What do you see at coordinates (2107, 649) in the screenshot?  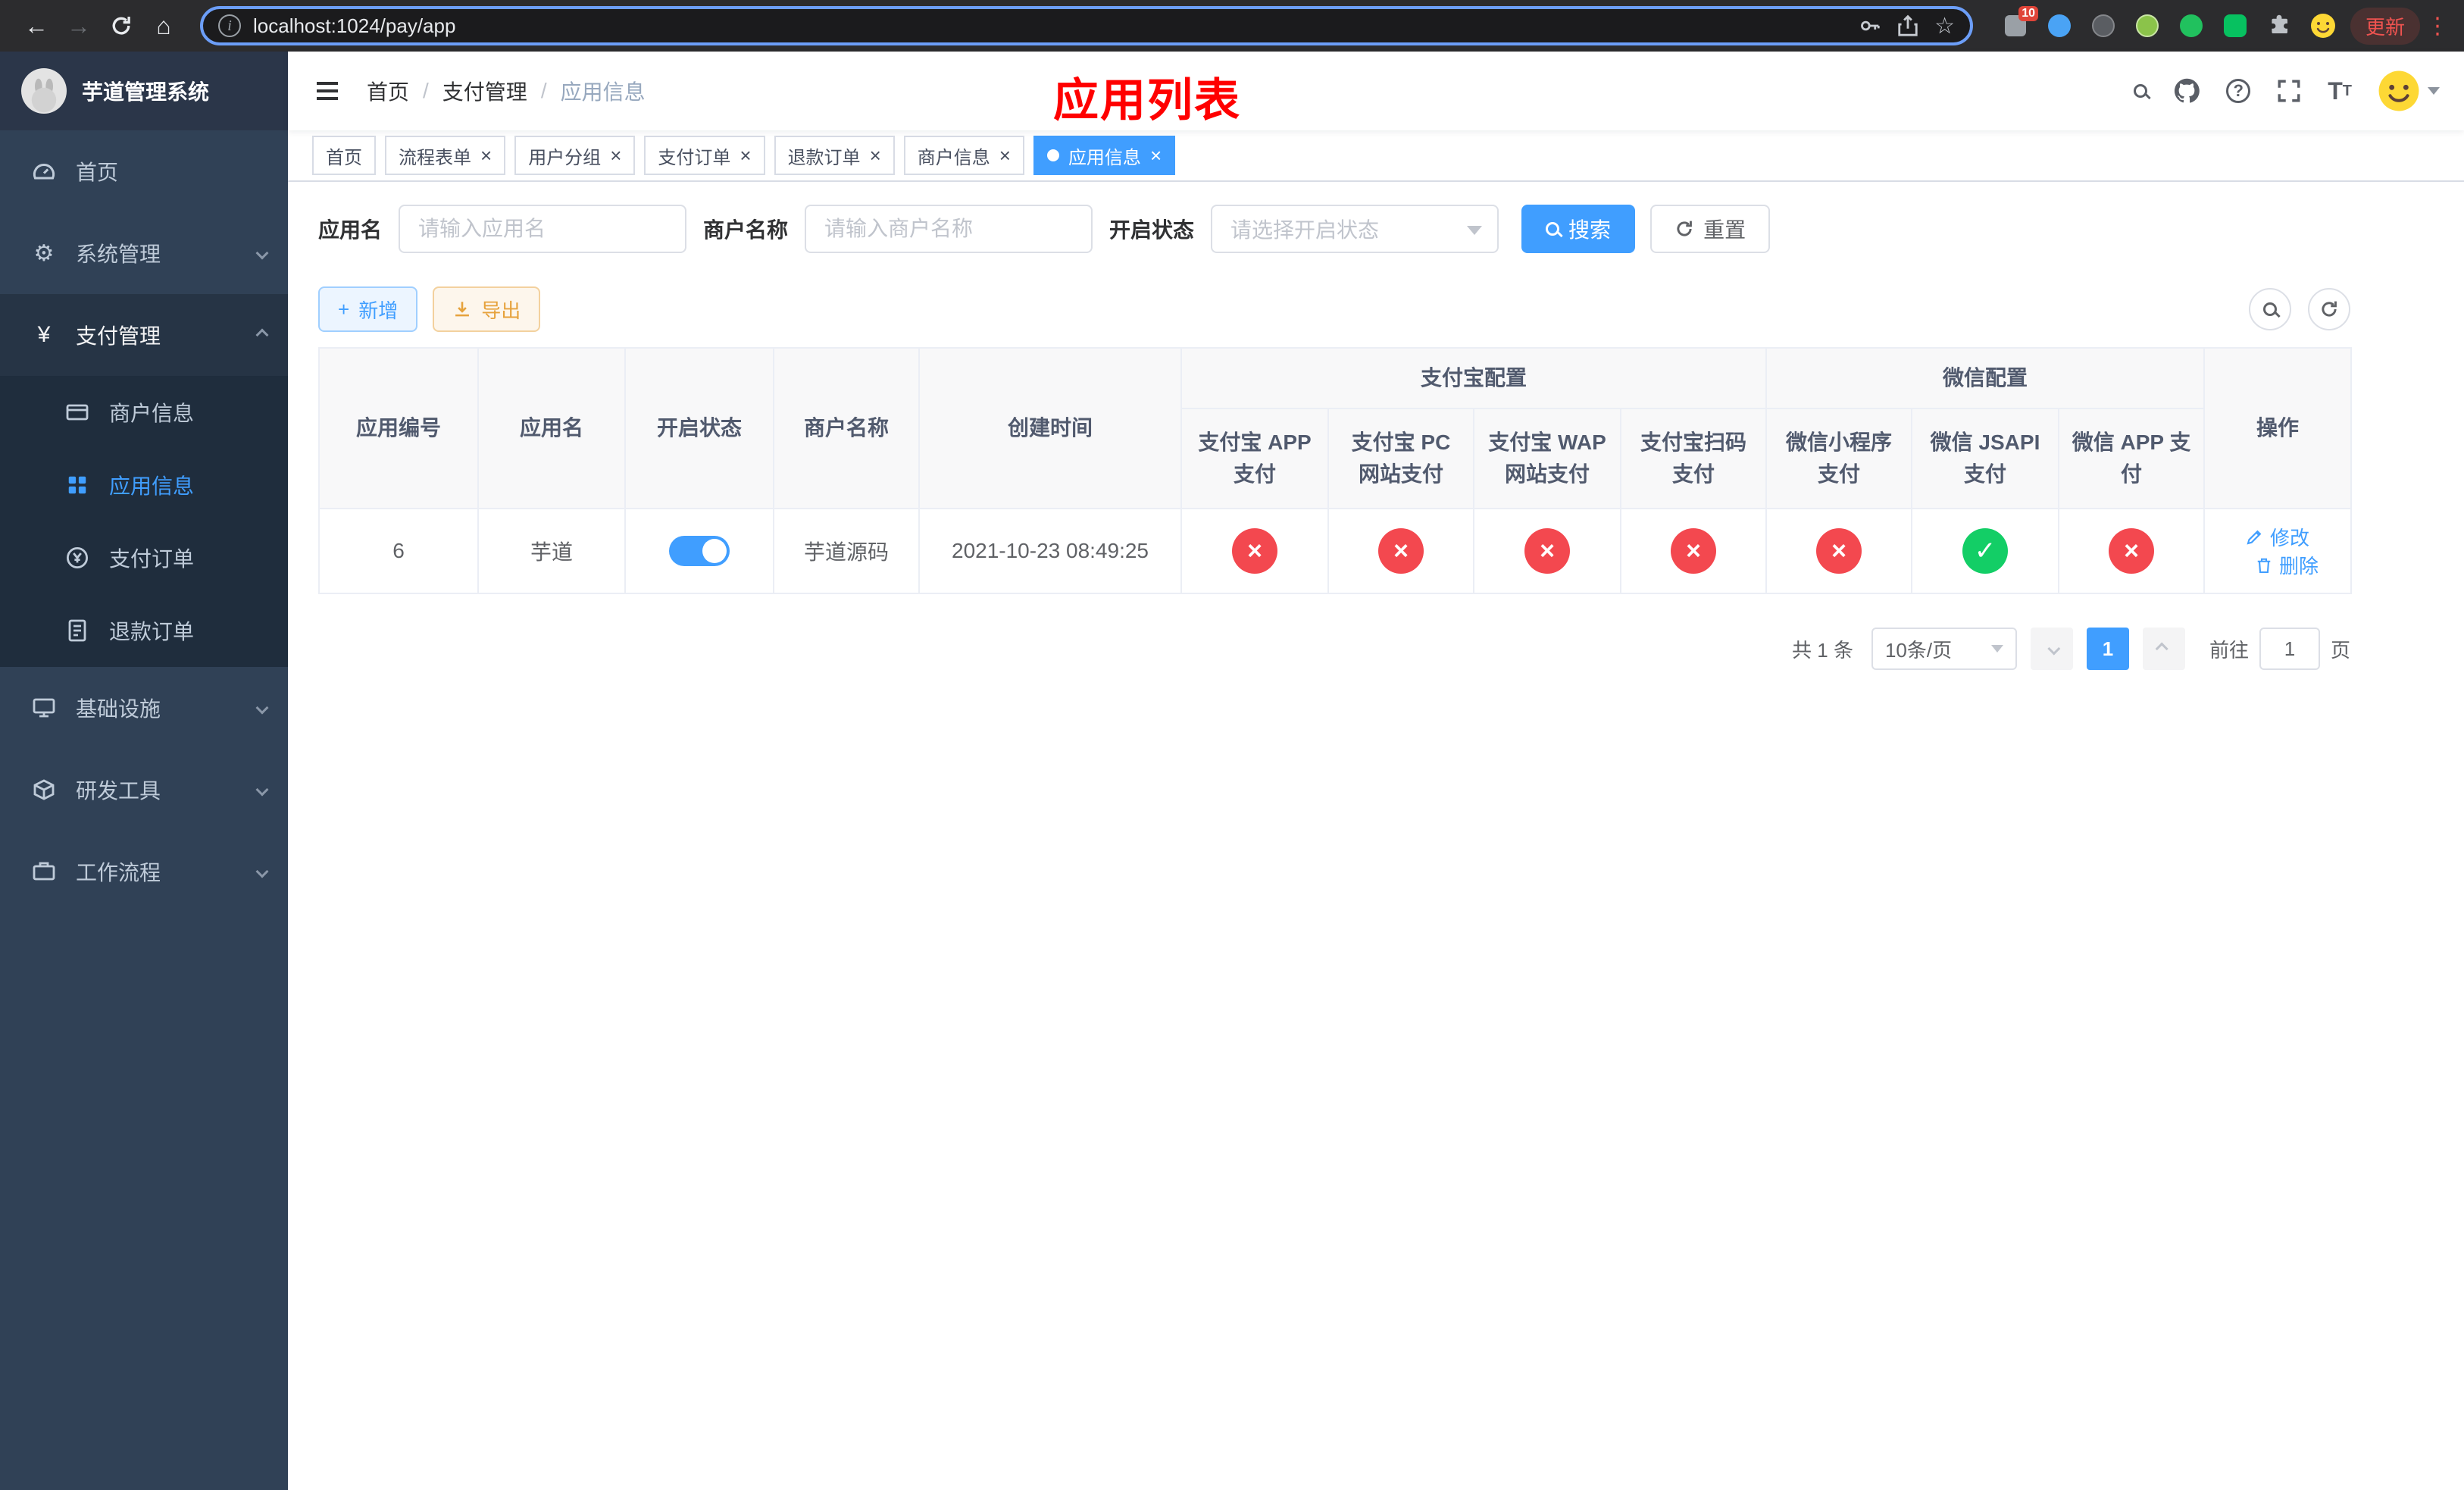 I see `page-number-button: 1` at bounding box center [2107, 649].